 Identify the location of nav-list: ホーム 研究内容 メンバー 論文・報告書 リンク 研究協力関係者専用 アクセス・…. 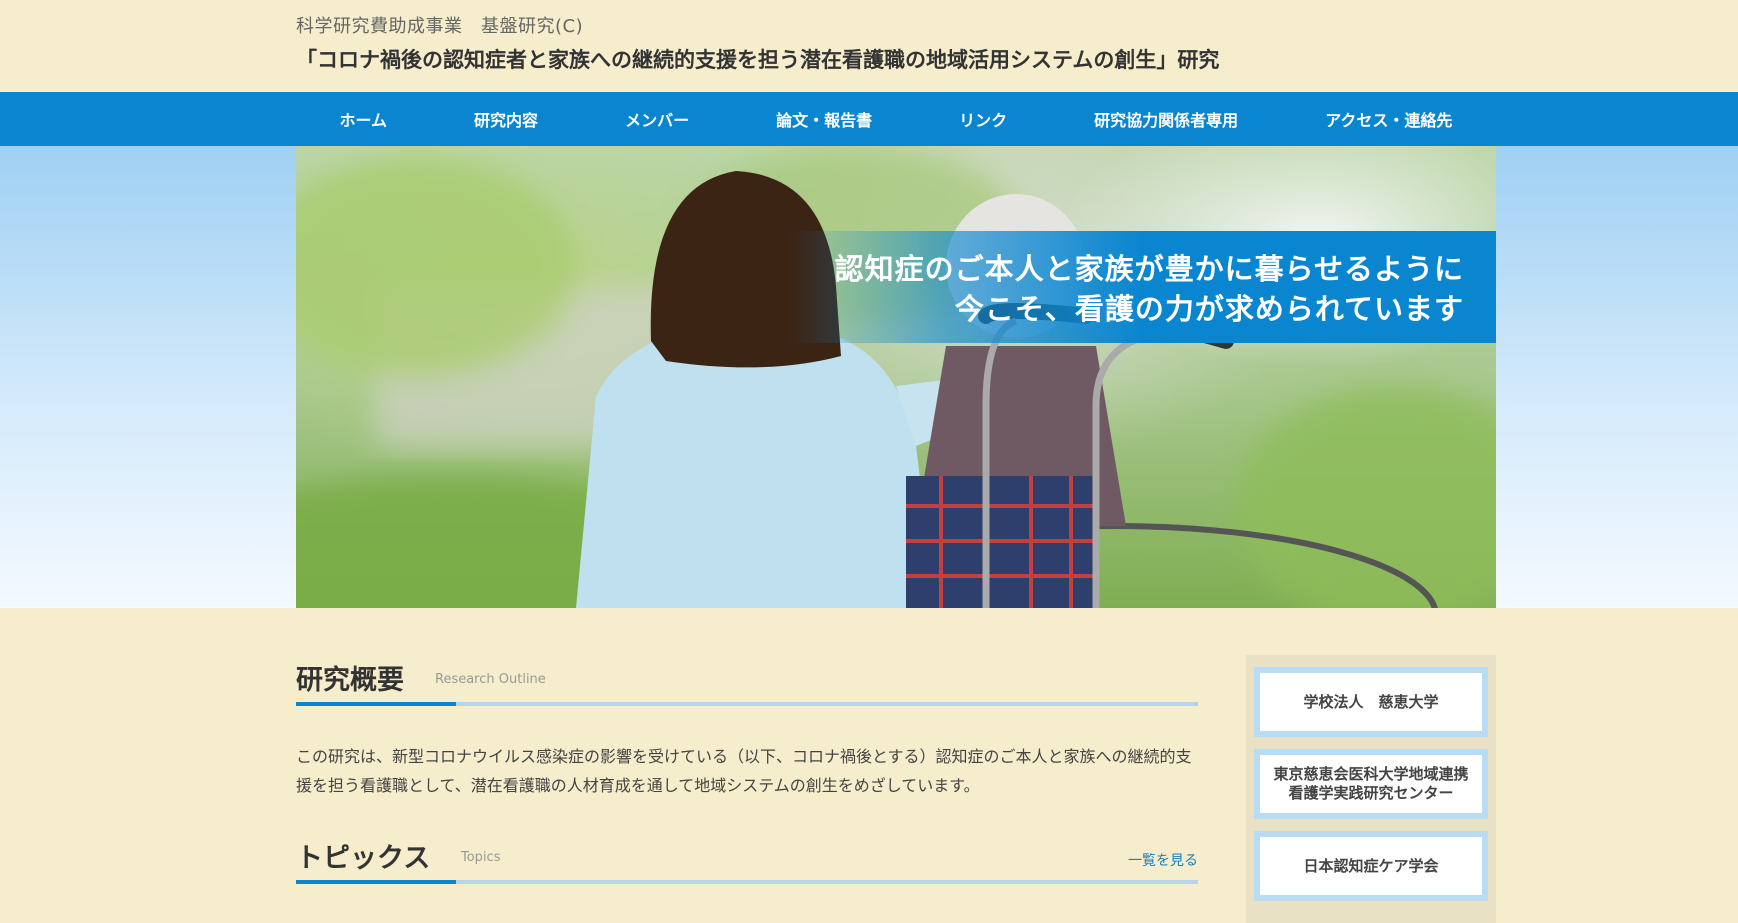
(896, 119).